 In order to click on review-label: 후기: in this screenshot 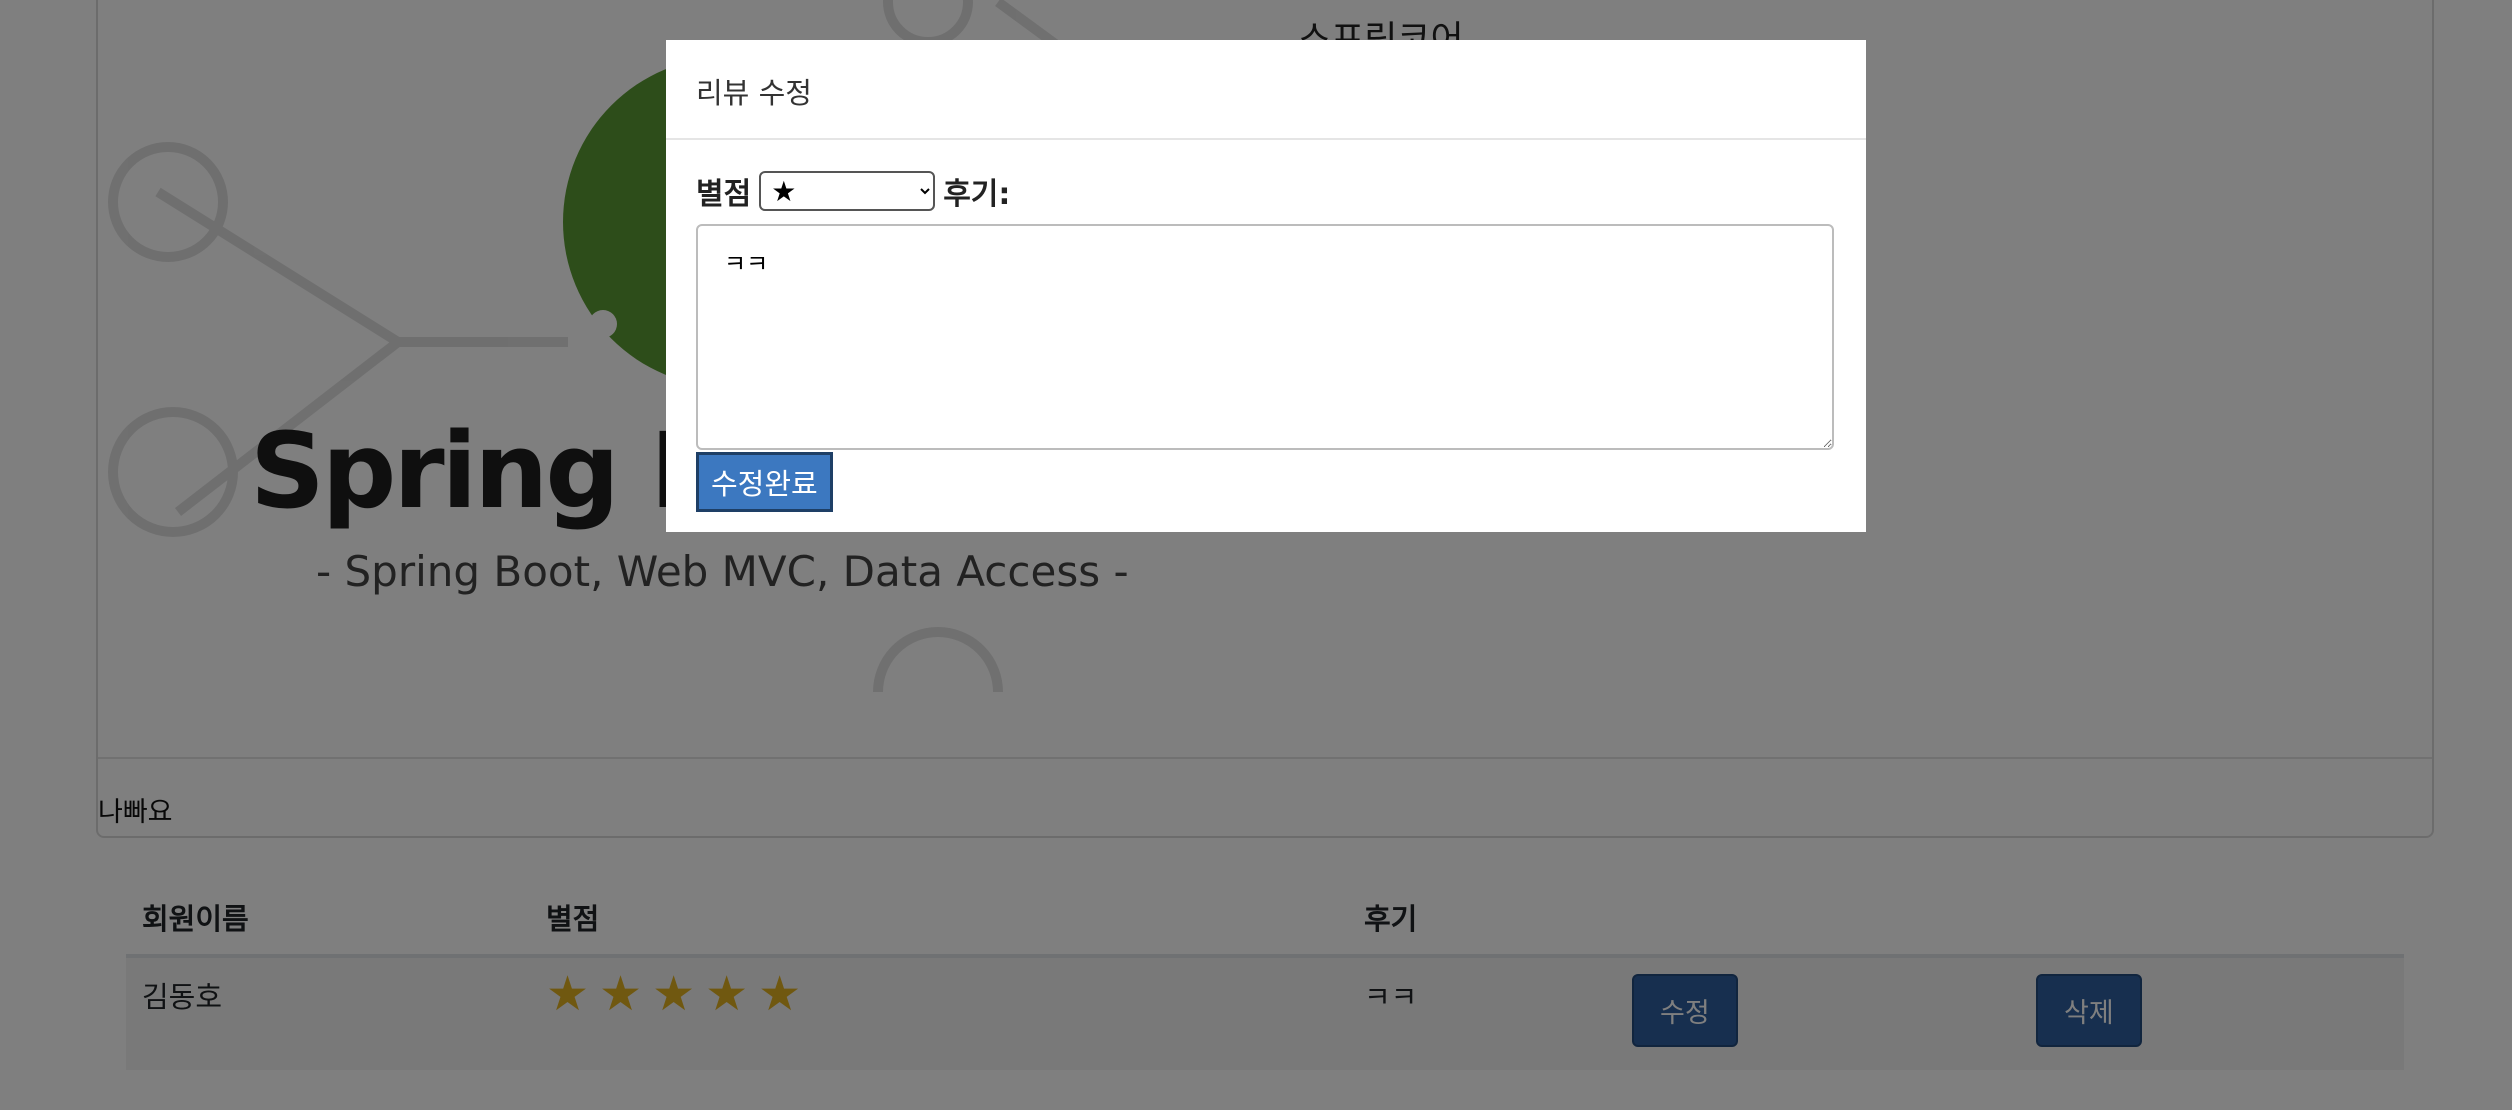, I will do `click(977, 194)`.